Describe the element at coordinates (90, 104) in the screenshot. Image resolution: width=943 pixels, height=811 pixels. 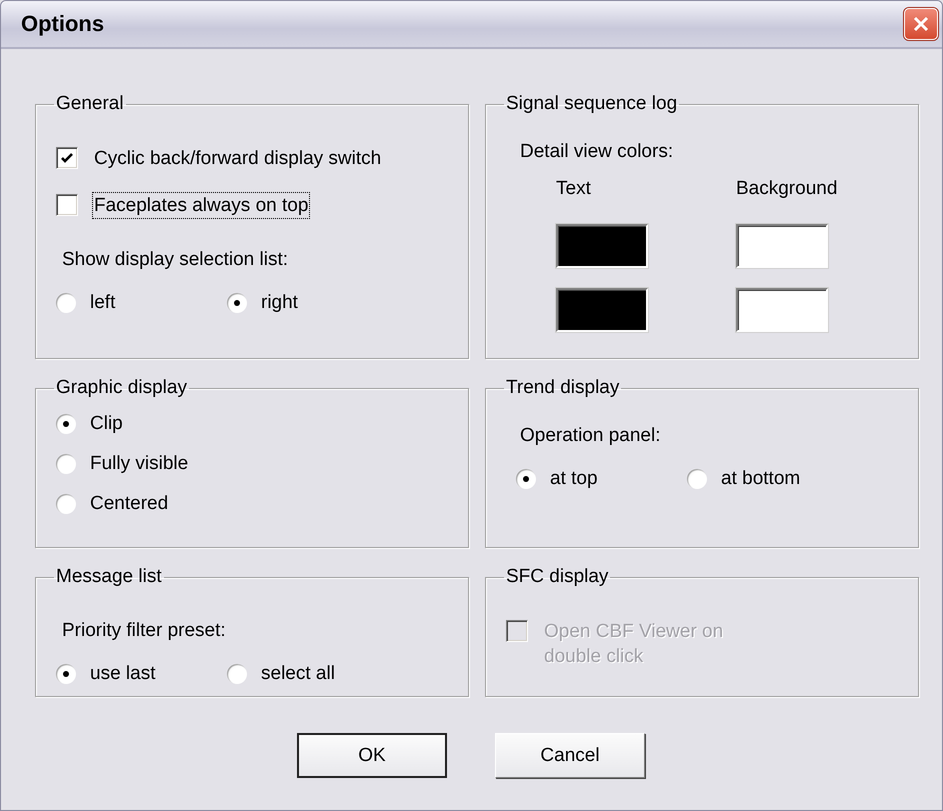
I see `group-title: General` at that location.